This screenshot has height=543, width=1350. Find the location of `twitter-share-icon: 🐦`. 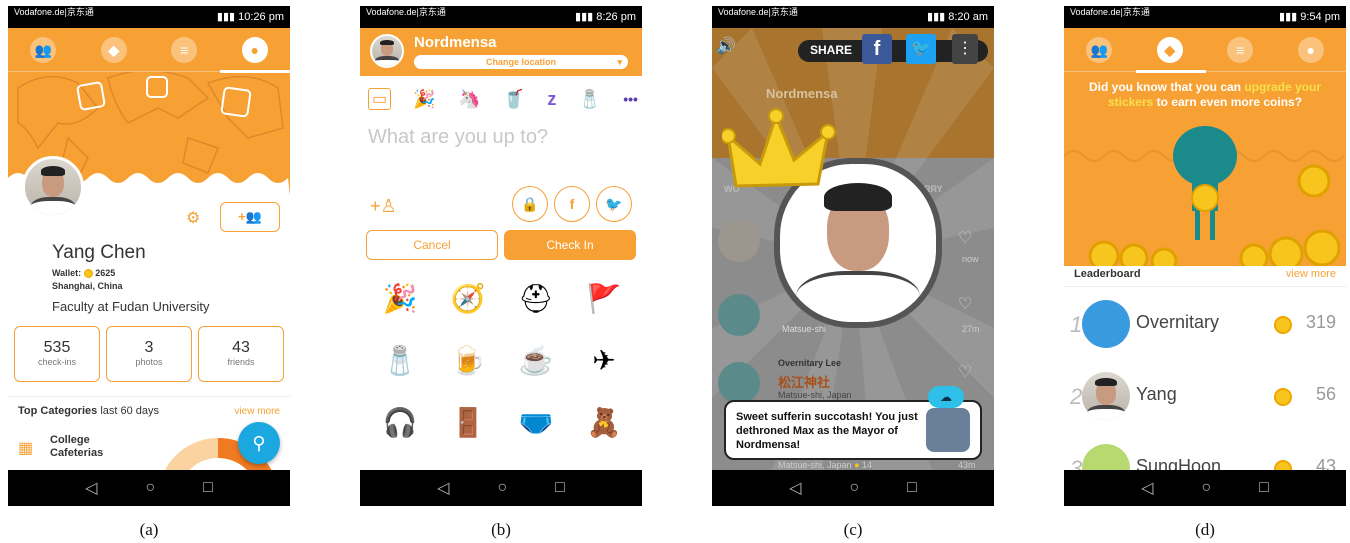

twitter-share-icon: 🐦 is located at coordinates (921, 49).